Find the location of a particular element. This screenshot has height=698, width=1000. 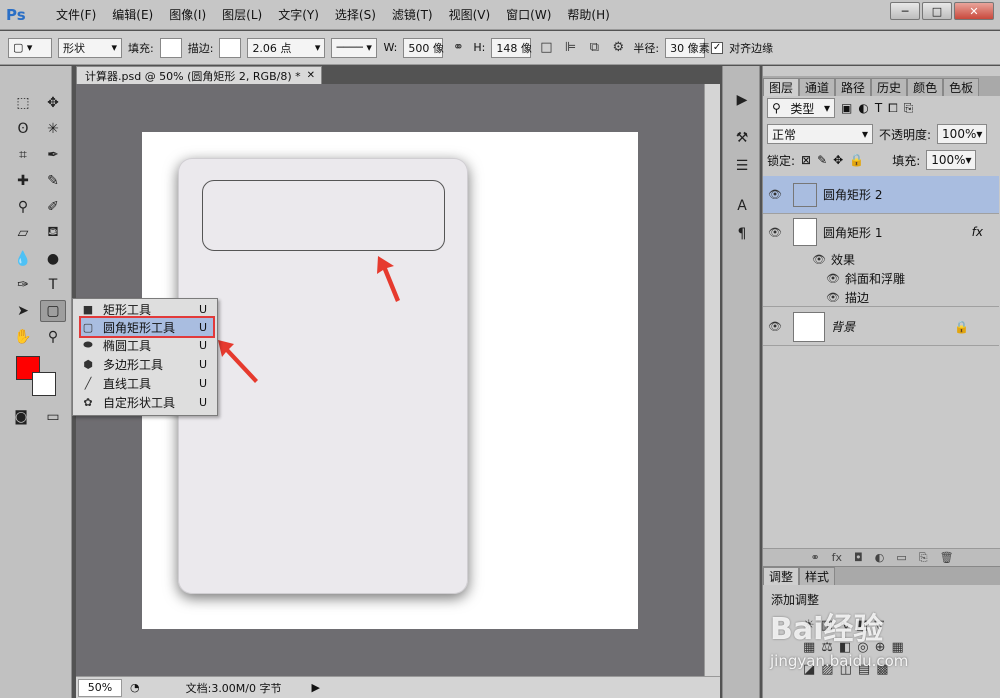

menu-help: 帮助(H) is located at coordinates (588, 15).